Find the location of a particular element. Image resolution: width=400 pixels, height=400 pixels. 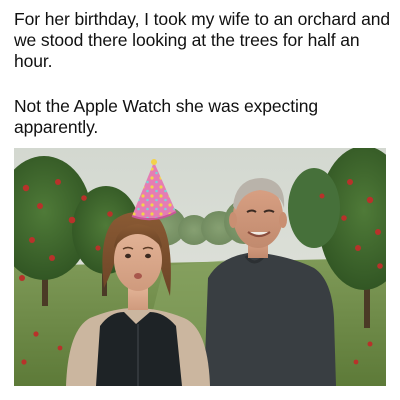

woman-vest is located at coordinates (139, 349).